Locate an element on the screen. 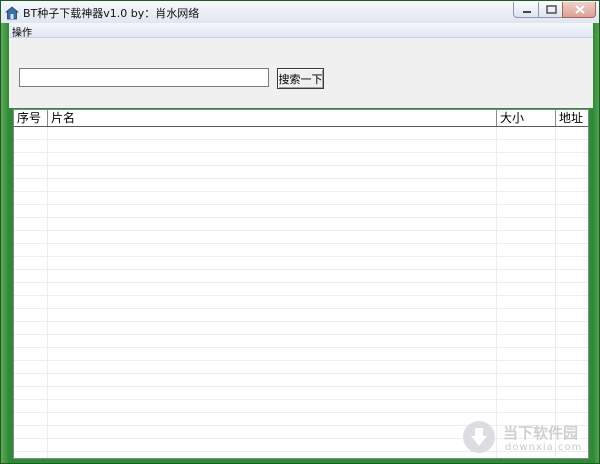  maximize-icon is located at coordinates (551, 9).